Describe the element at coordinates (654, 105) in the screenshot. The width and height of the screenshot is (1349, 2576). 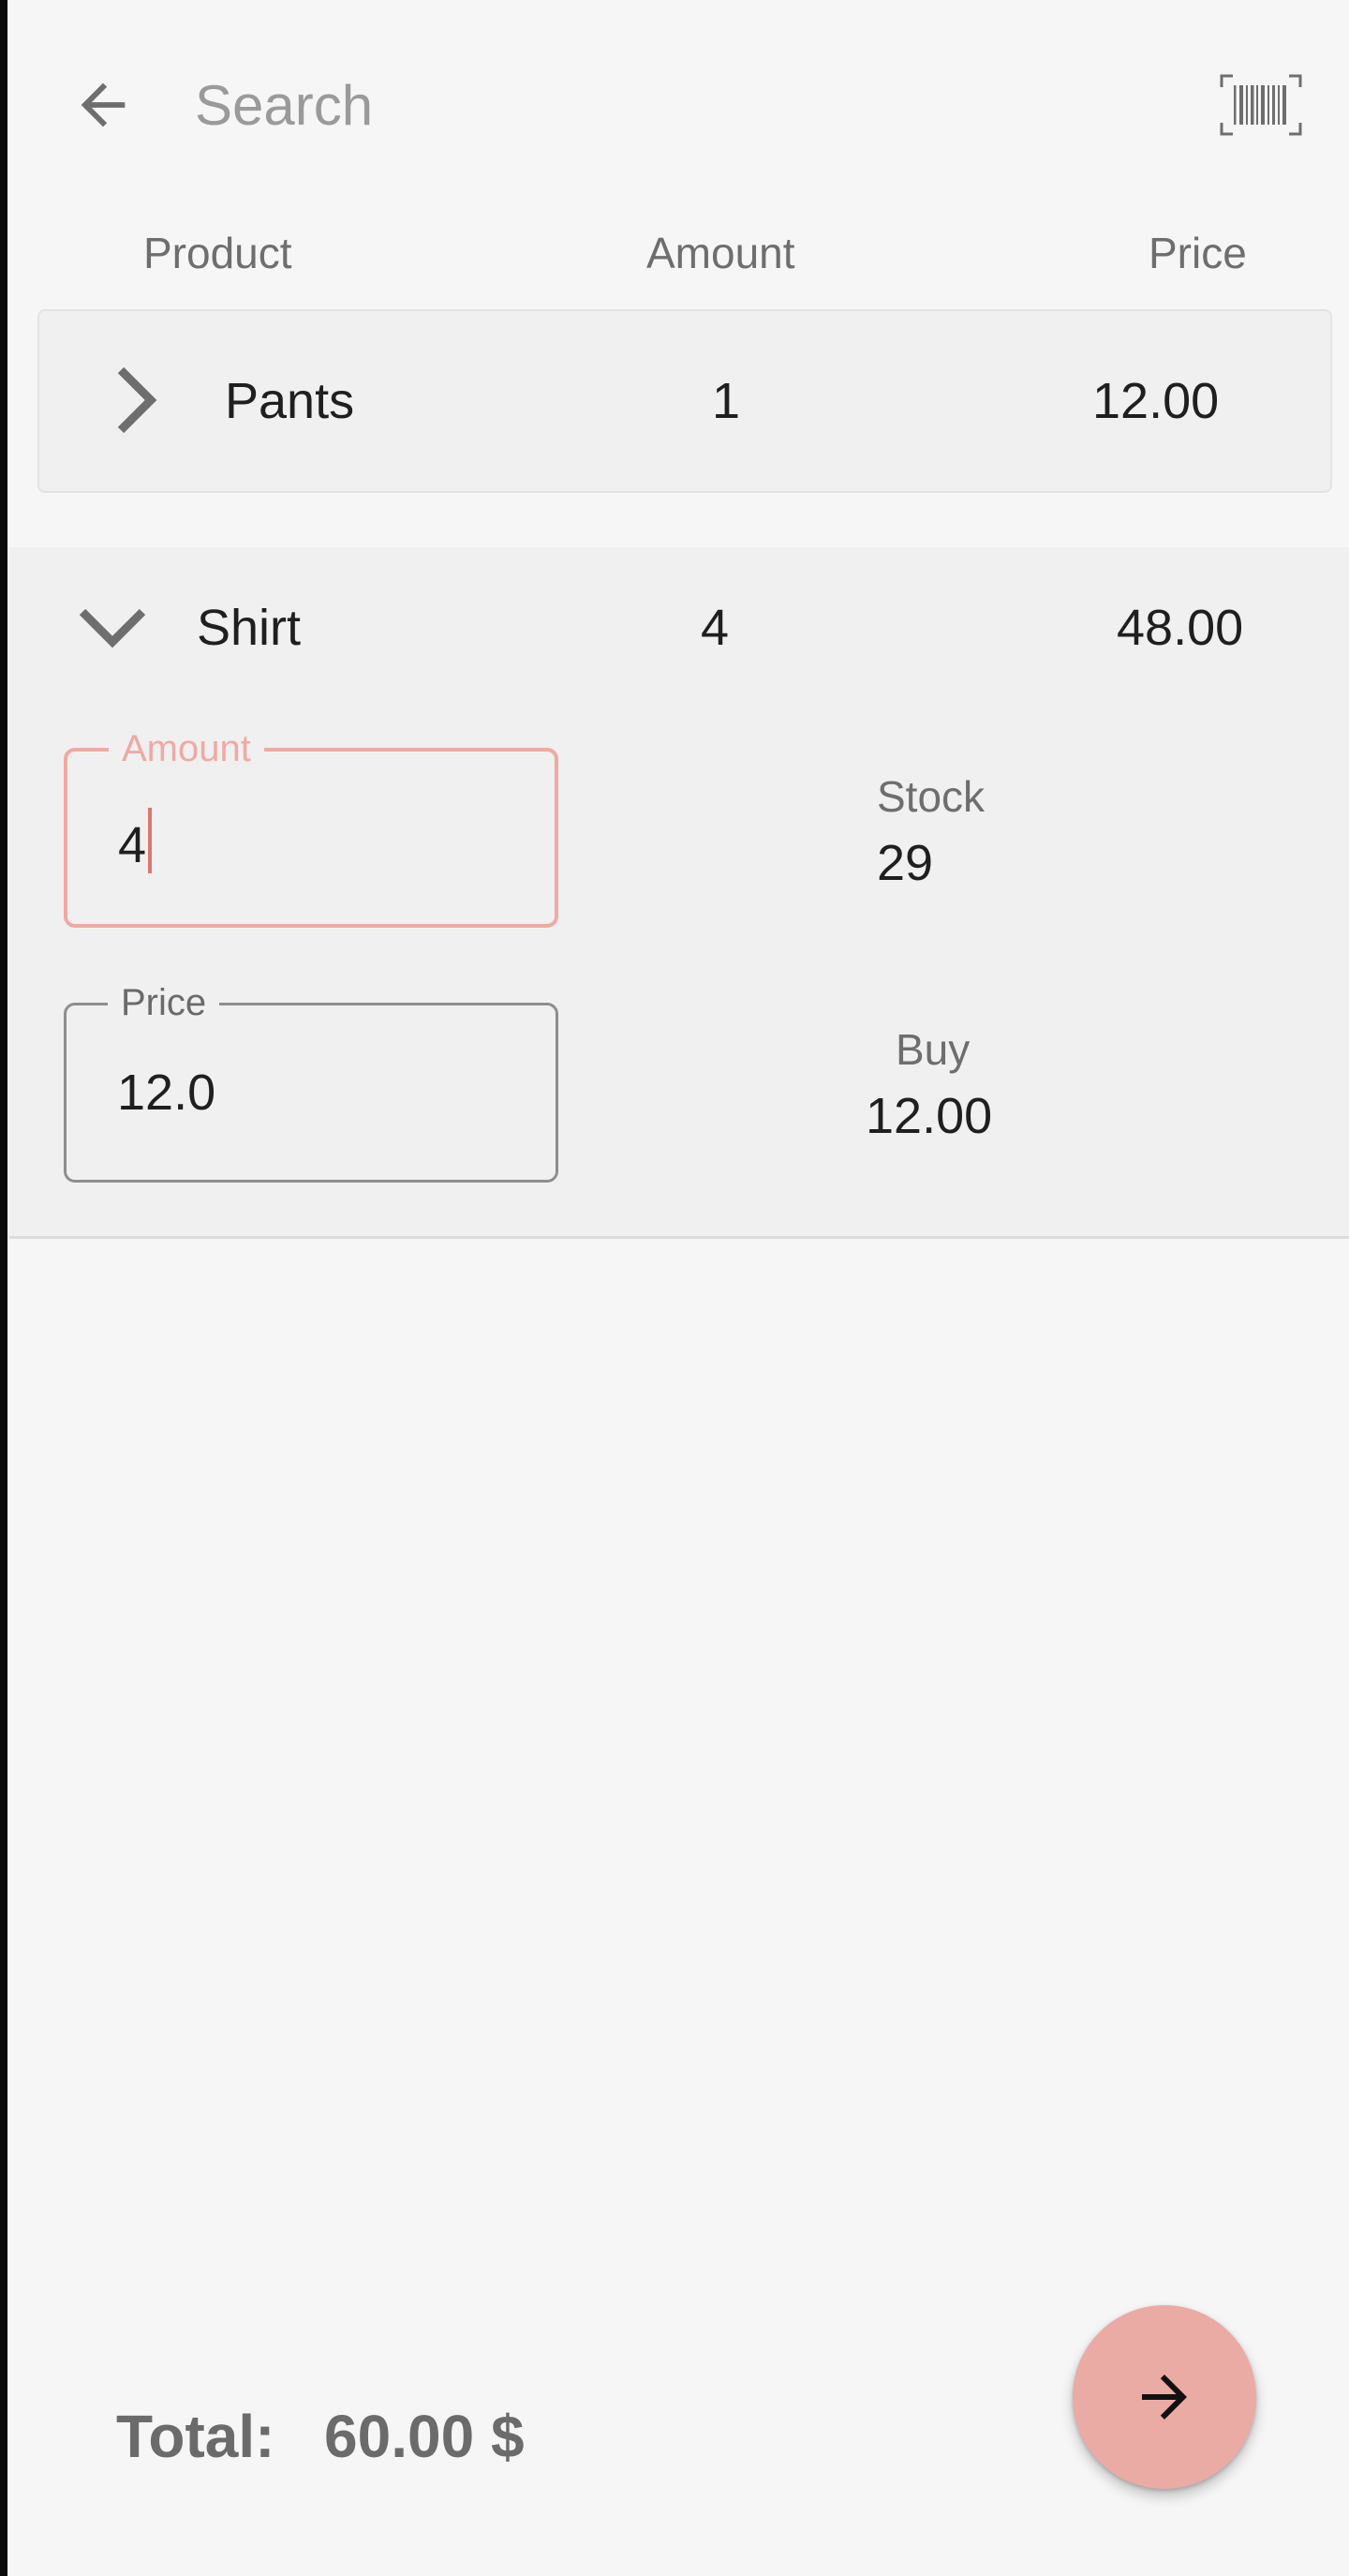
I see `search-input` at that location.